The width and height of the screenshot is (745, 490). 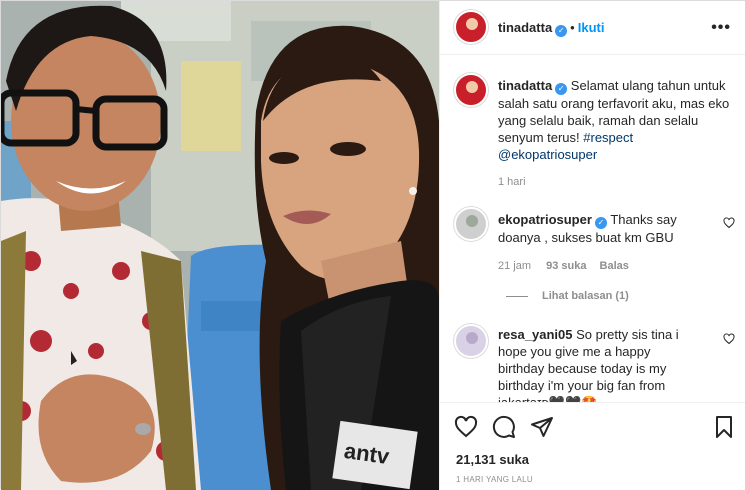 I want to click on view-replies-button: Lihat balasan (1), so click(x=567, y=296).